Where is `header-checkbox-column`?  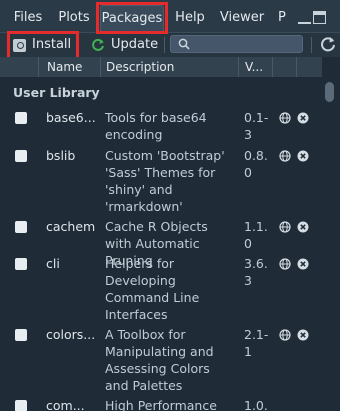 header-checkbox-column is located at coordinates (19, 67).